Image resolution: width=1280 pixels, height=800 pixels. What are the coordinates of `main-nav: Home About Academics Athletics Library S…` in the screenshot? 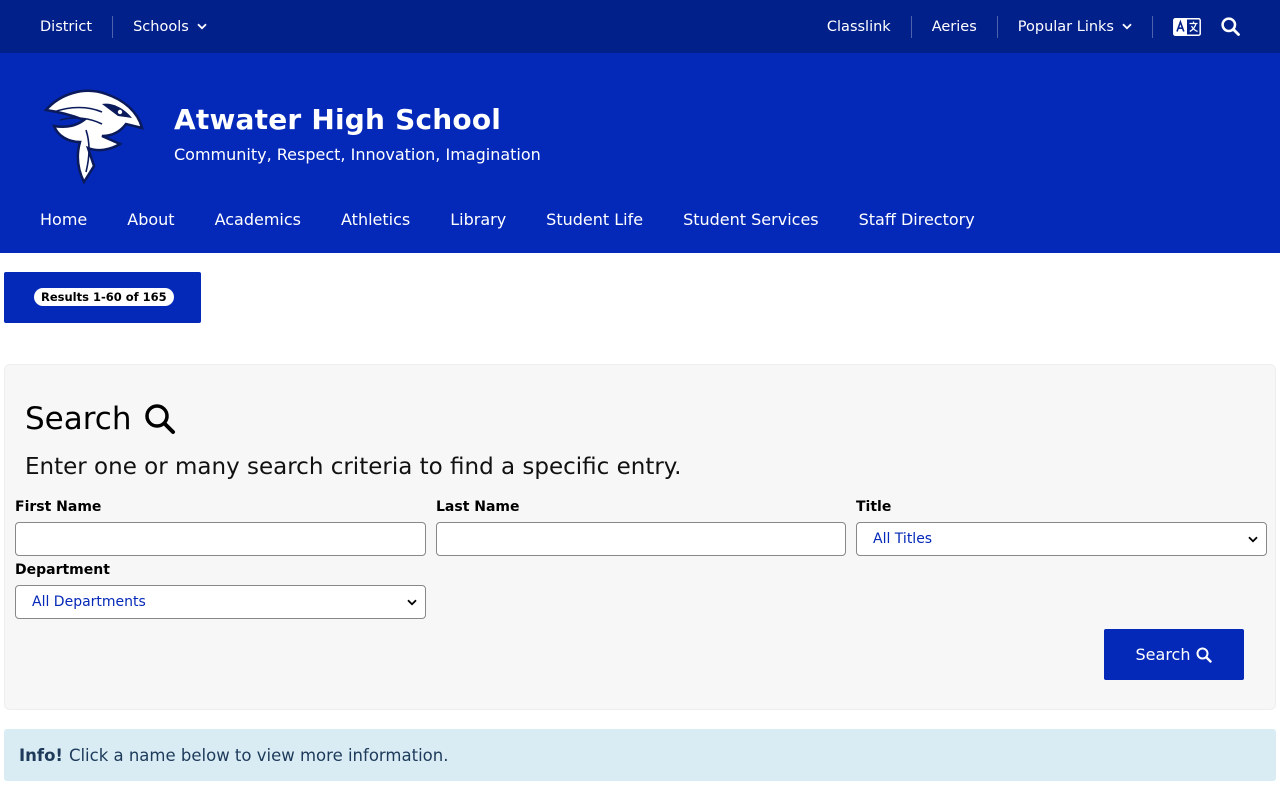 It's located at (527, 219).